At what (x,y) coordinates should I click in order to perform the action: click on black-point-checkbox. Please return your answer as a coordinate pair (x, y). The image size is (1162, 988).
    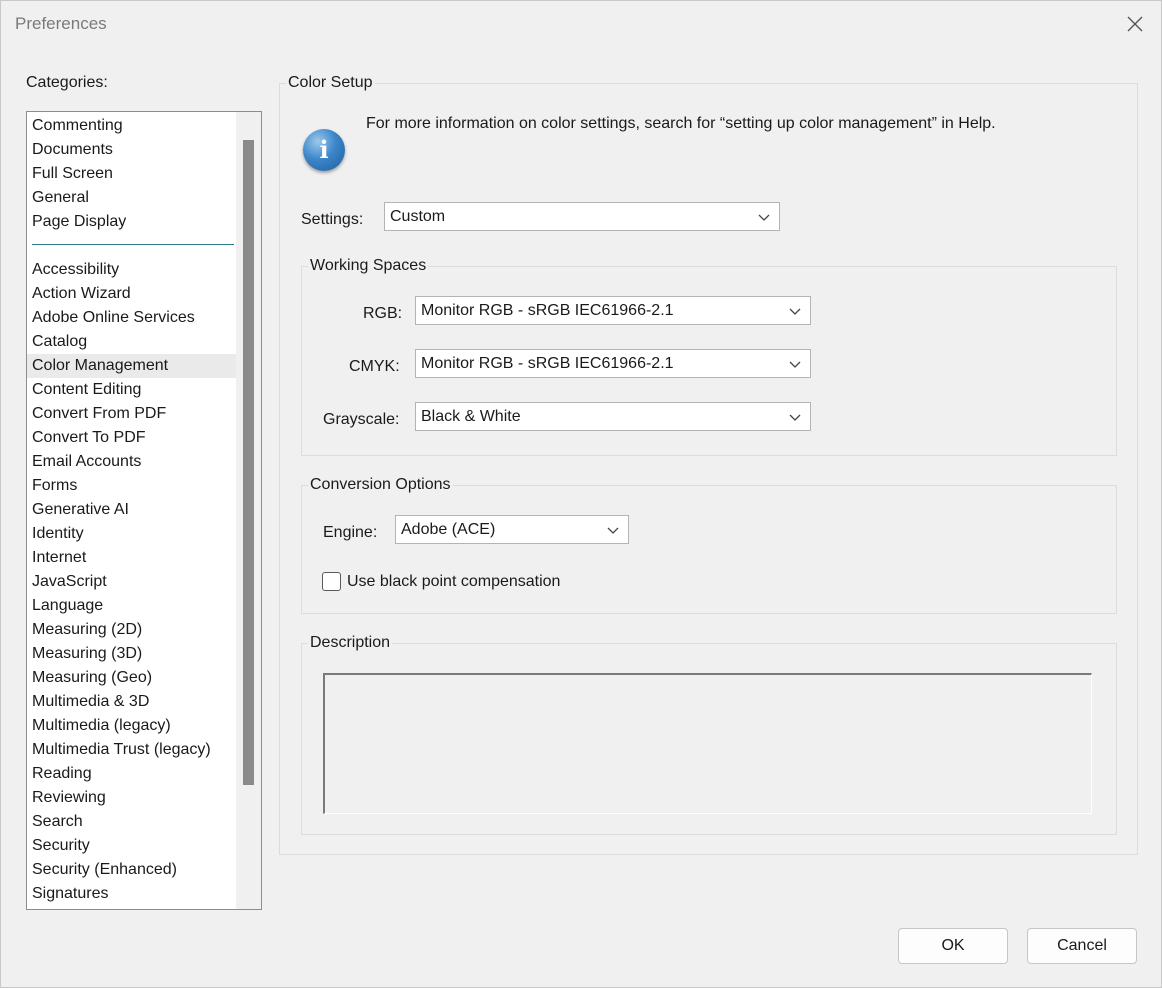
    Looking at the image, I should click on (331, 581).